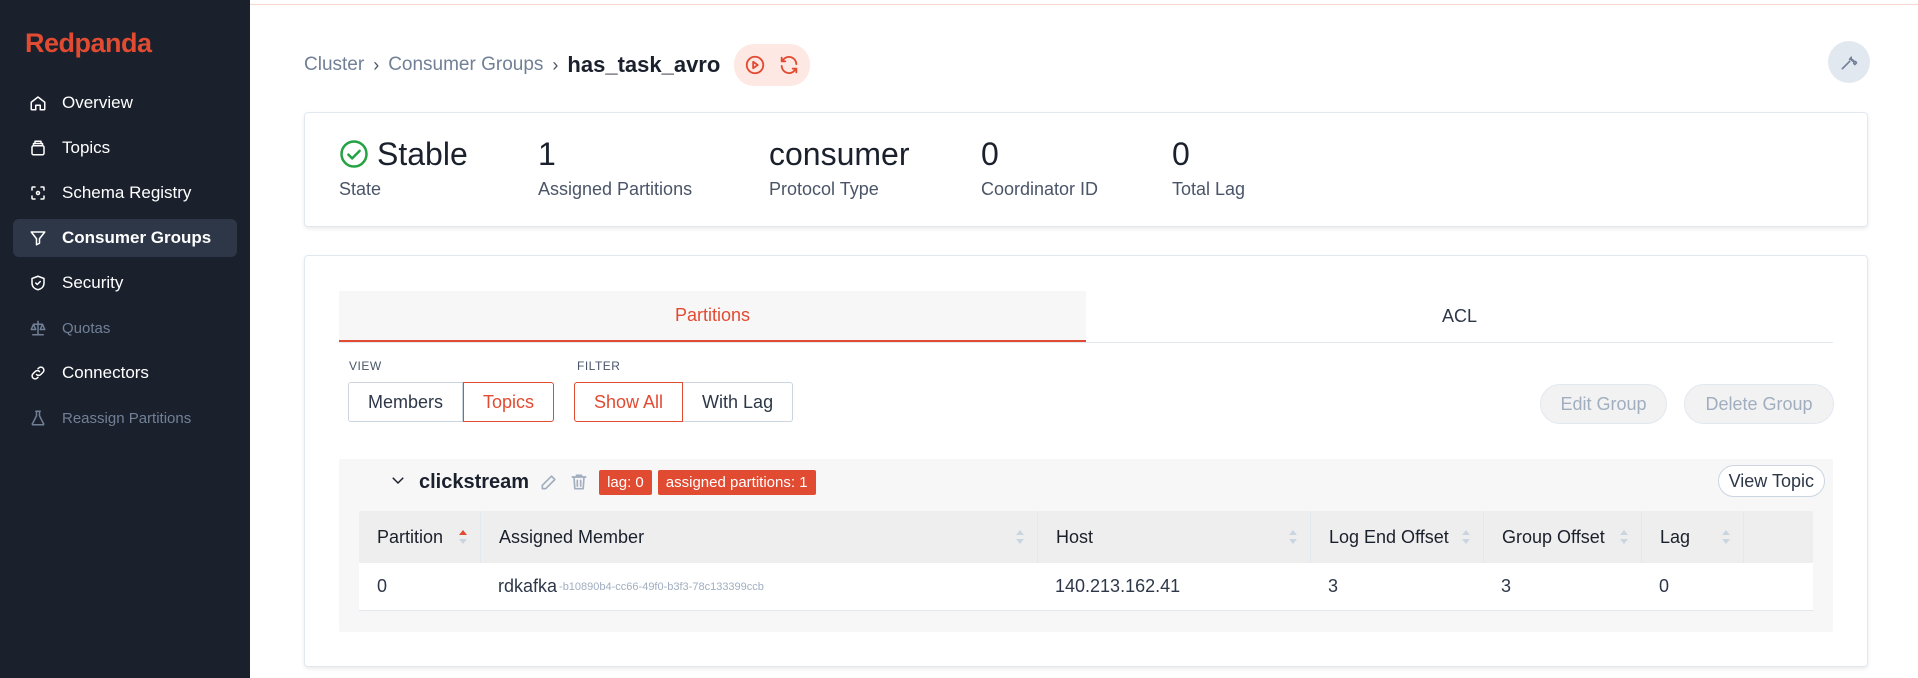 This screenshot has height=678, width=1918. I want to click on column-label: Host, so click(1075, 536).